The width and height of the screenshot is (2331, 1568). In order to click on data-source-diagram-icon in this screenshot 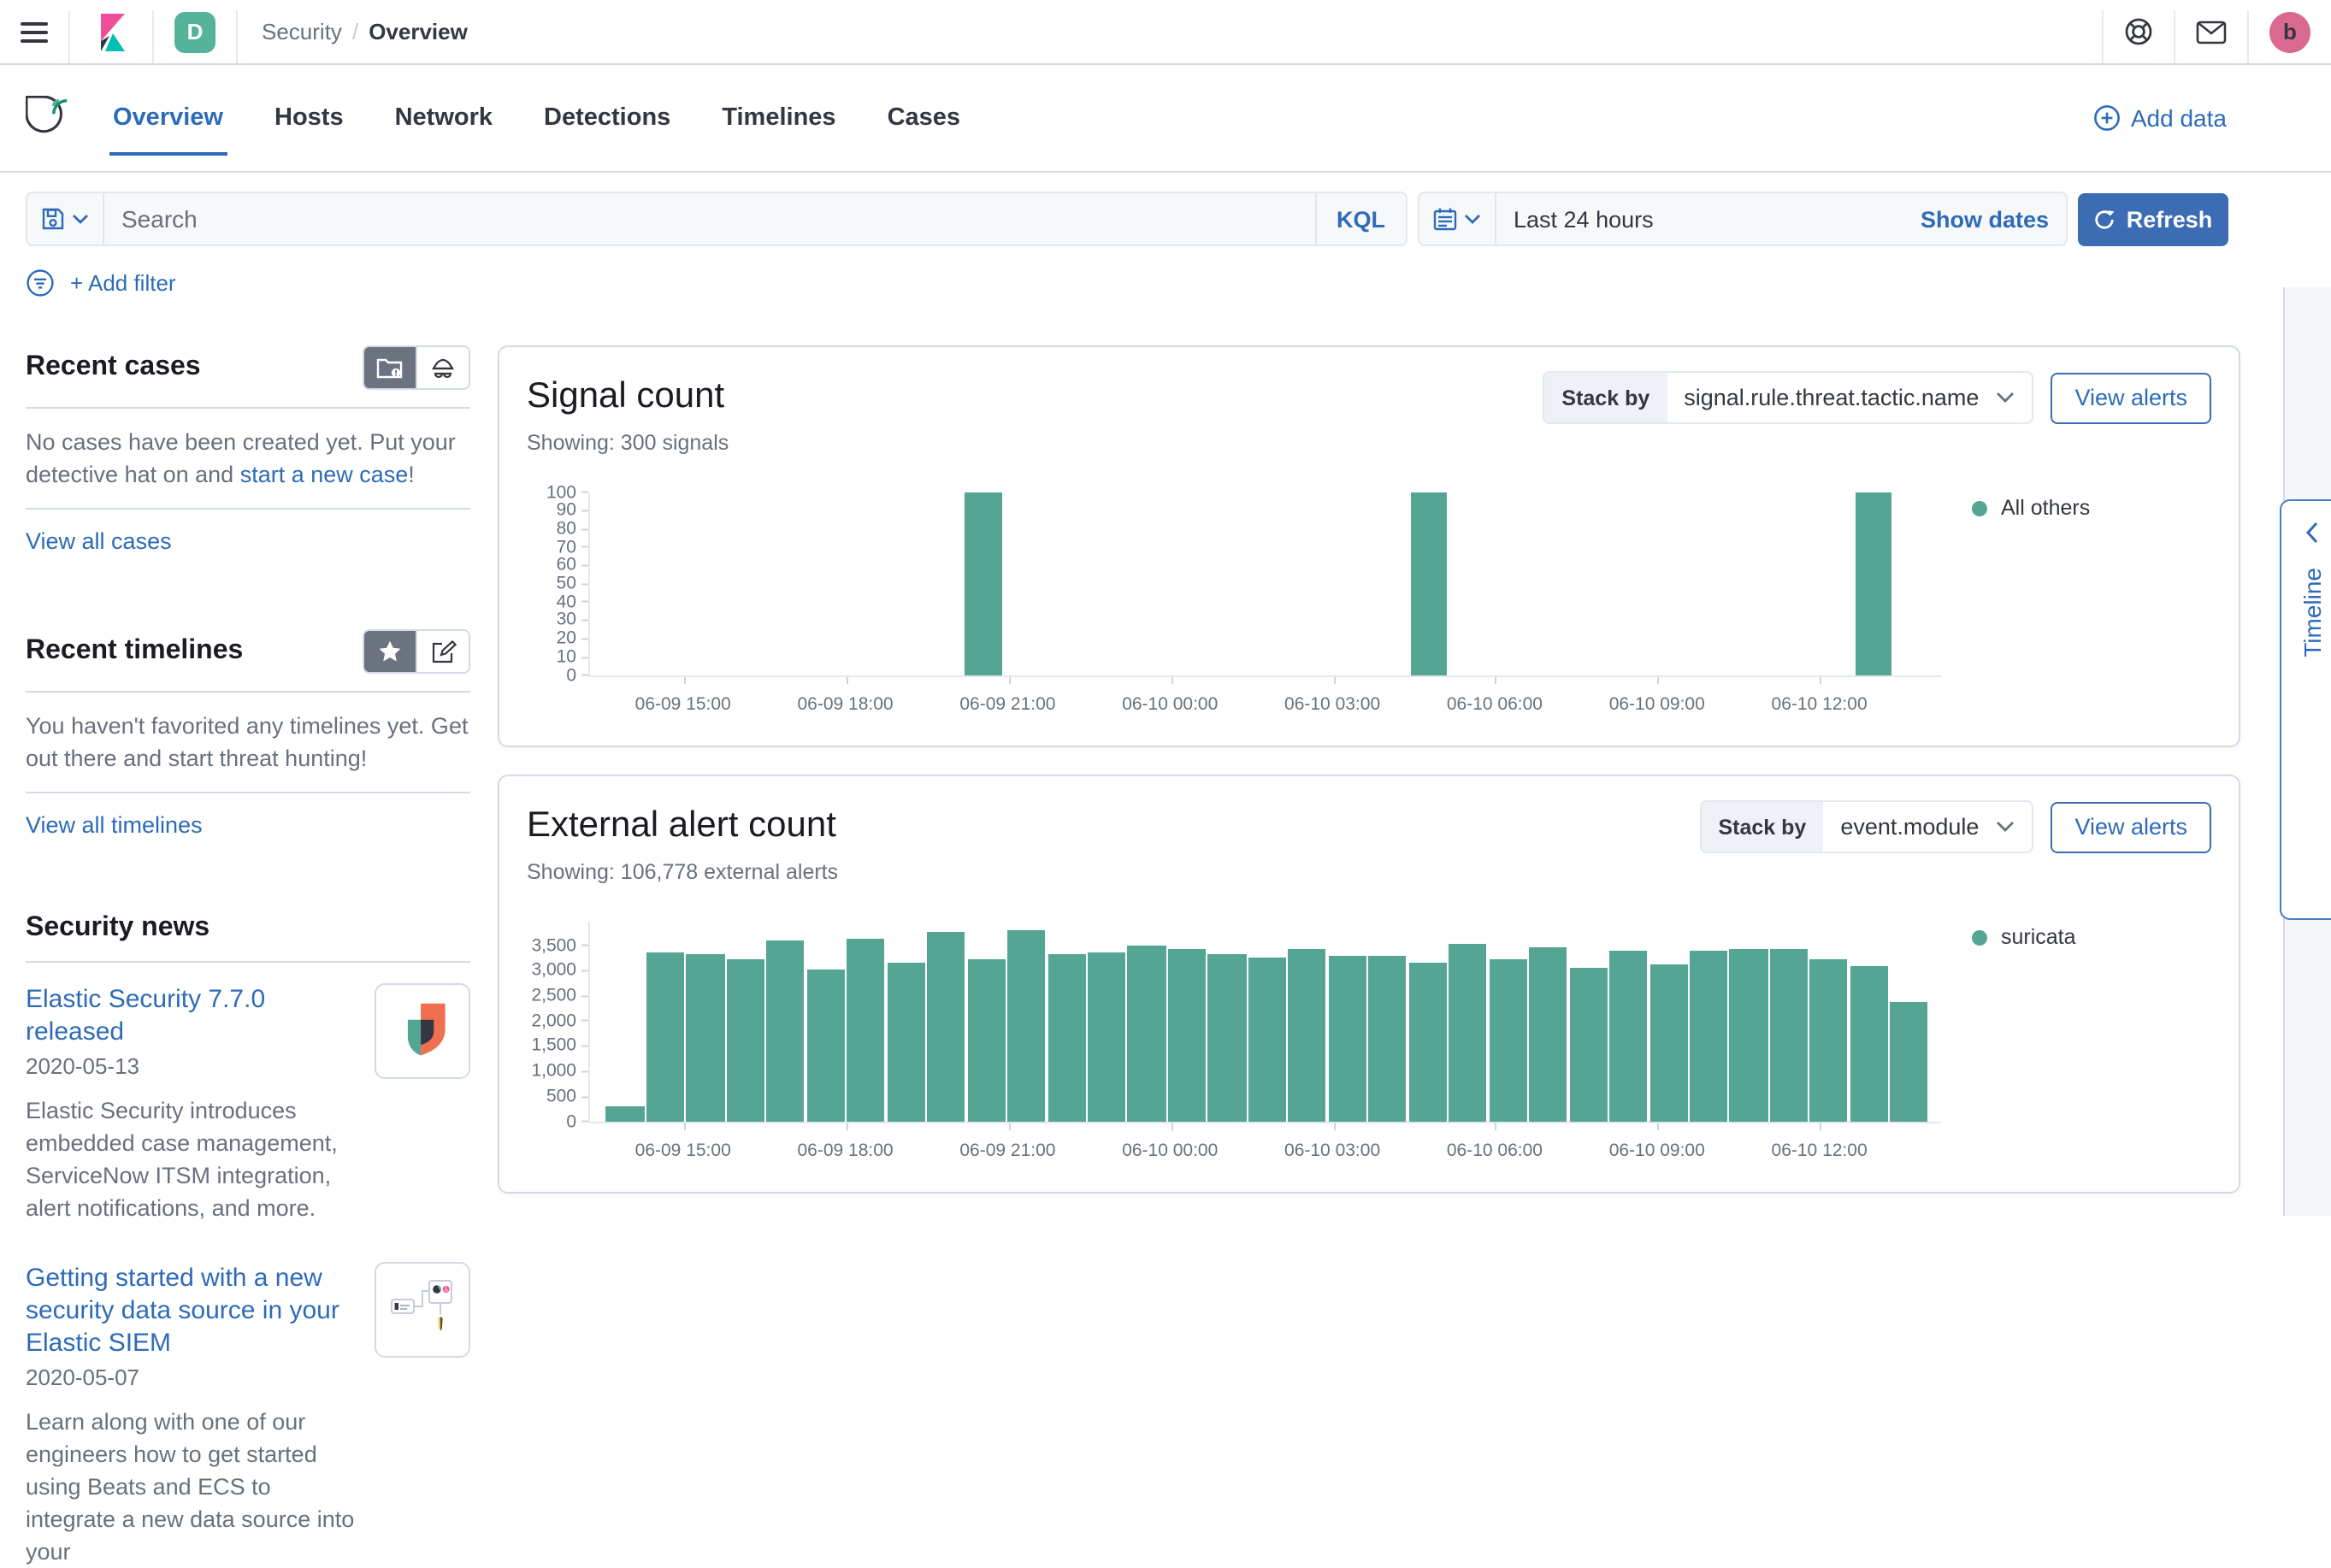, I will do `click(422, 1310)`.